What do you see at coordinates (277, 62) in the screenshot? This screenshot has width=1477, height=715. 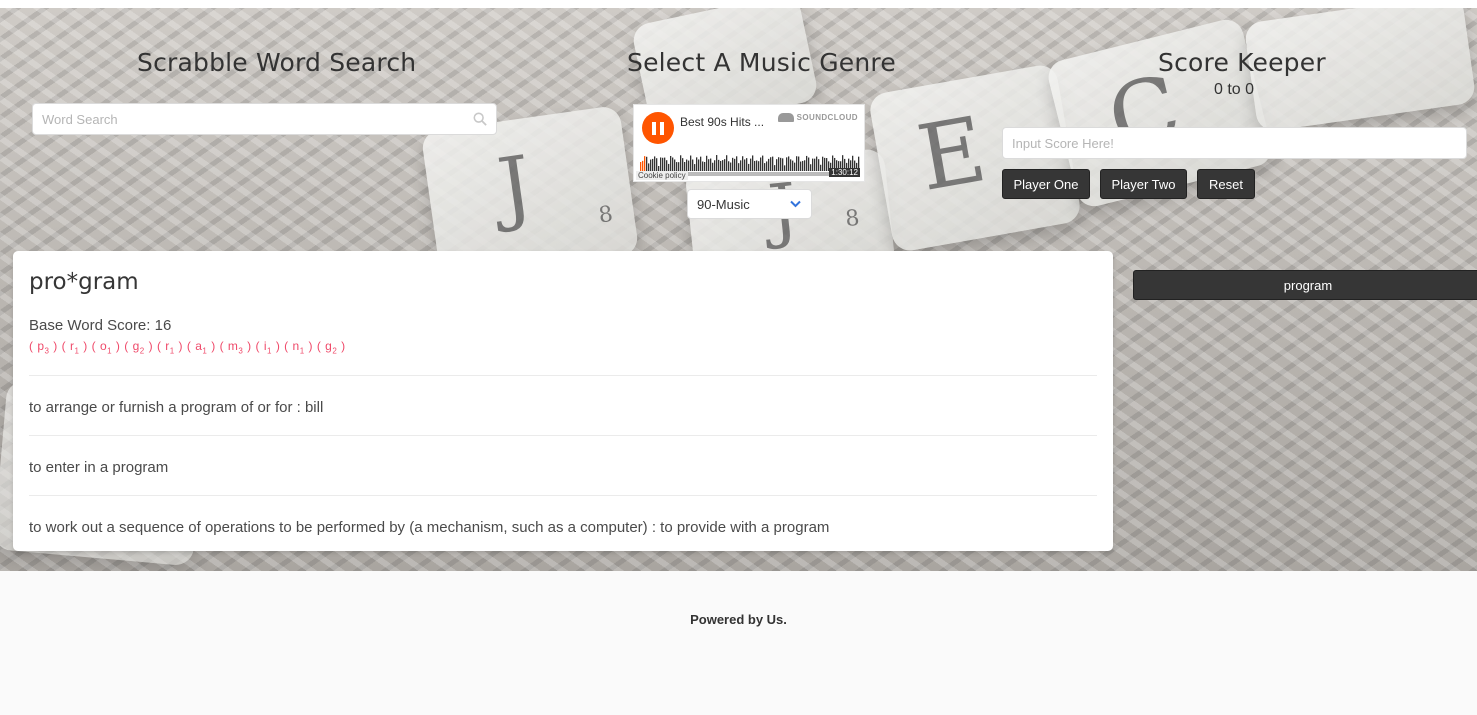 I see `word-search-title: Scrabble Word Search` at bounding box center [277, 62].